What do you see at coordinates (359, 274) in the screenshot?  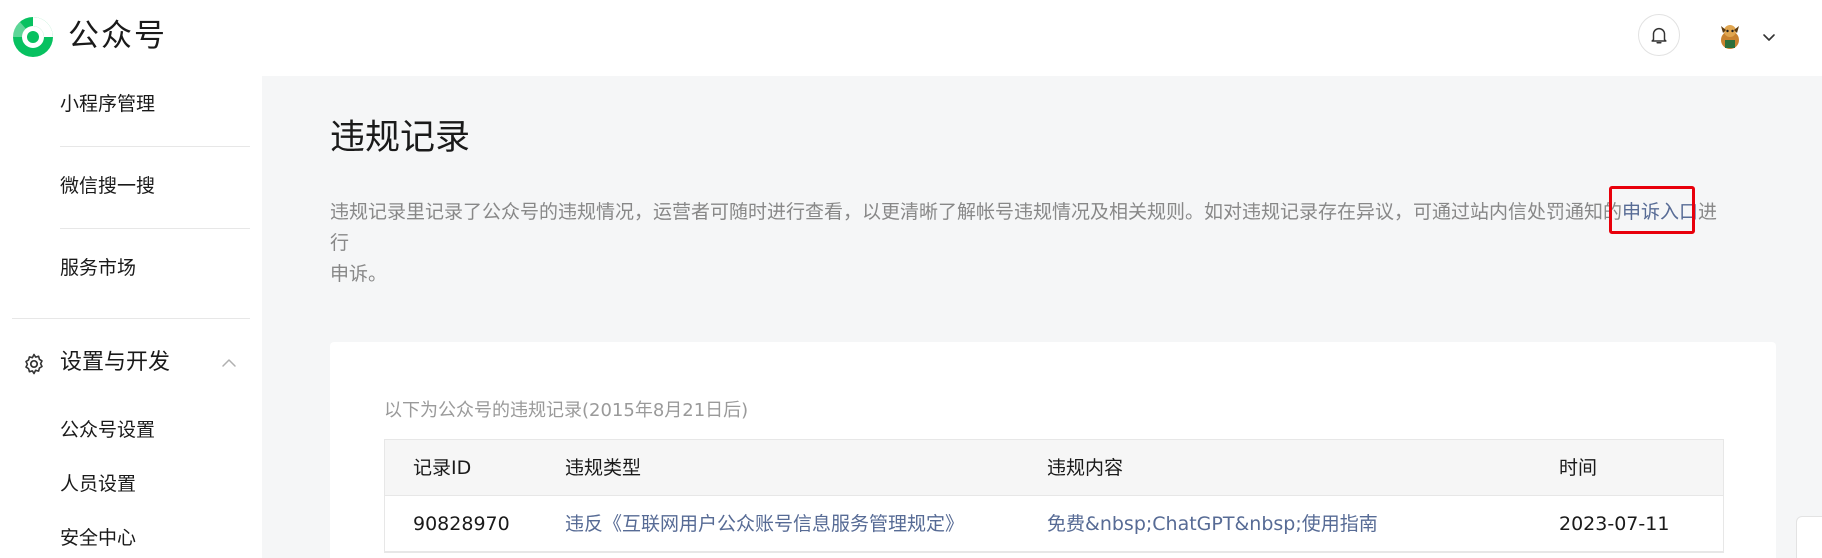 I see `description-text: 申诉。` at bounding box center [359, 274].